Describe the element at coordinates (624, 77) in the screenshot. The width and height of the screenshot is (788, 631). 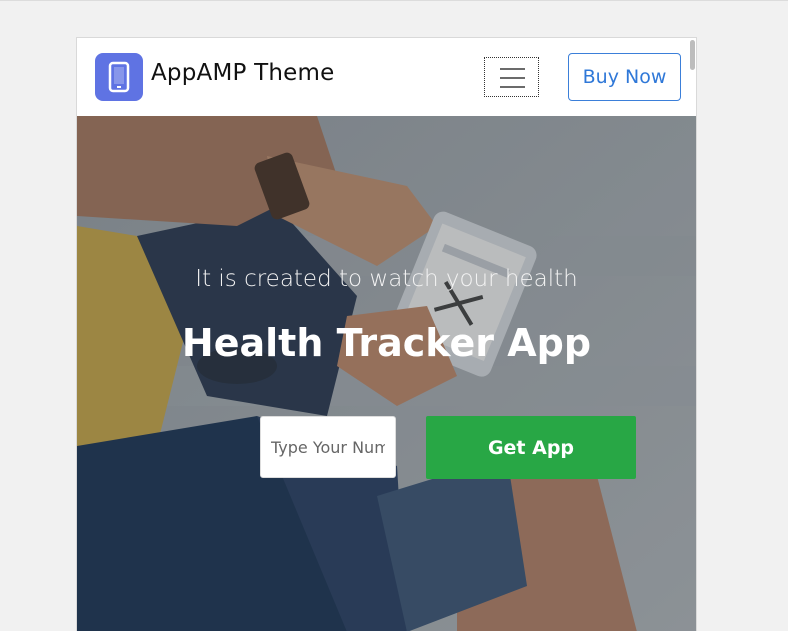
I see `buy-now-button: Buy Now` at that location.